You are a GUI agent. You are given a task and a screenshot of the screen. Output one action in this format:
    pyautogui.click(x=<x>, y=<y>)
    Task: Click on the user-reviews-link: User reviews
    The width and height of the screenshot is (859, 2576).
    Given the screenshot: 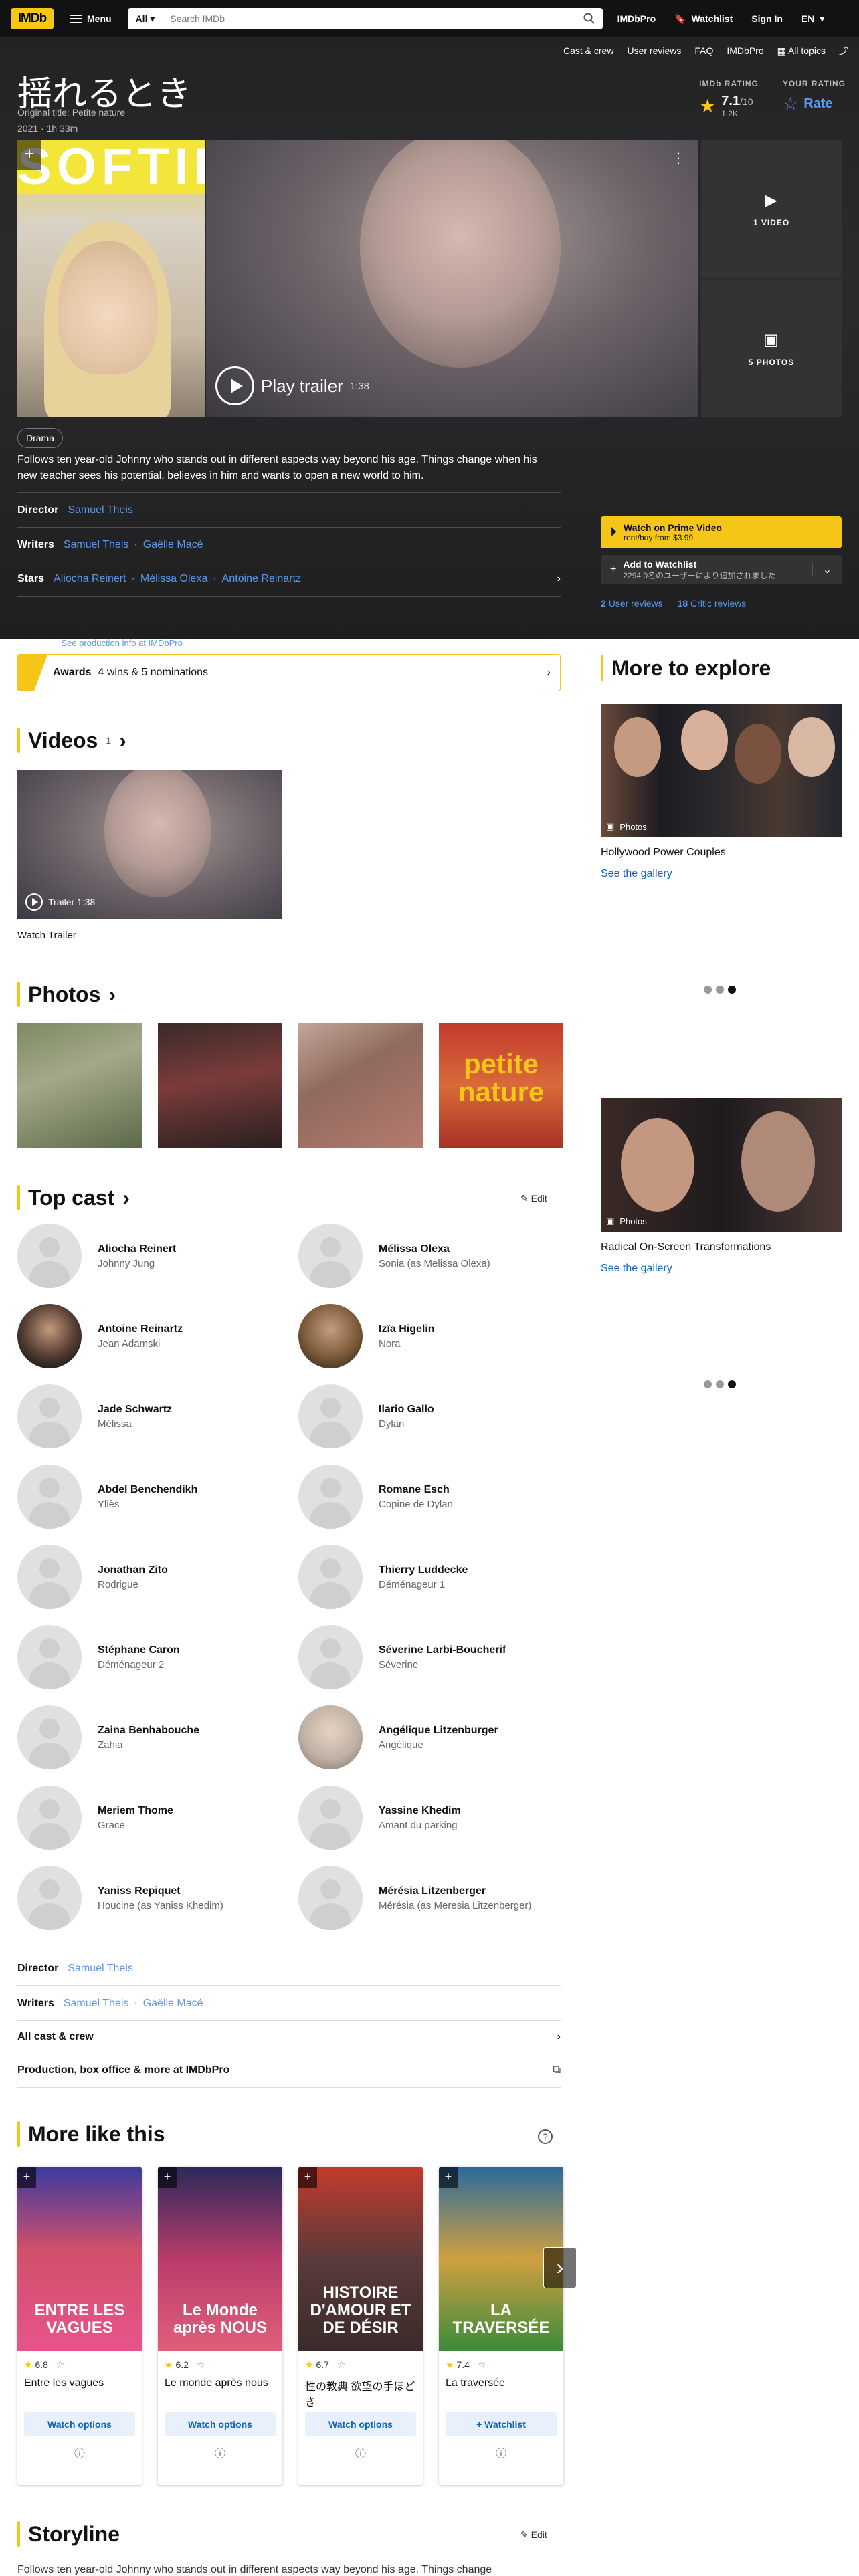 What is the action you would take?
    pyautogui.click(x=654, y=50)
    